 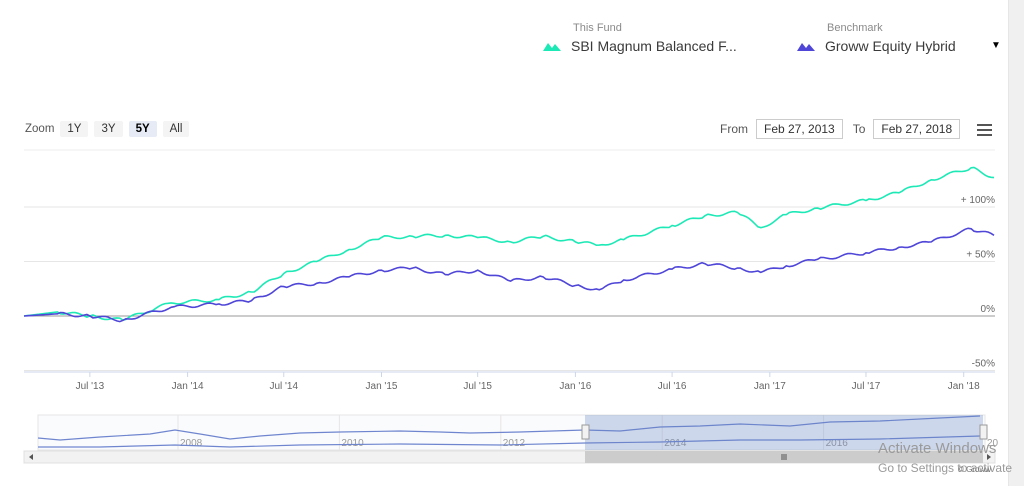 I want to click on x-tick-label: Jan '16, so click(x=575, y=386).